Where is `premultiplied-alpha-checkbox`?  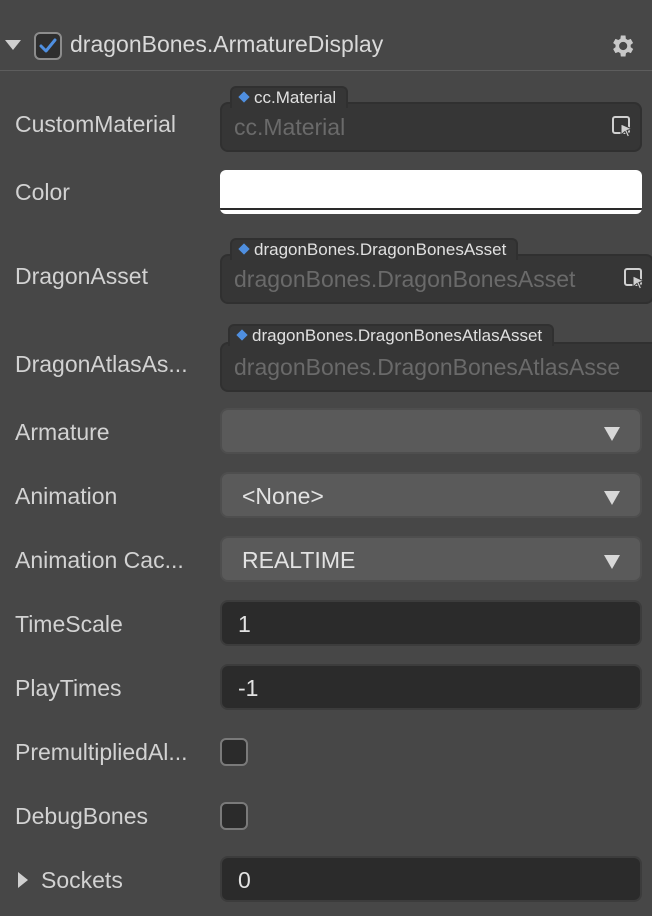 premultiplied-alpha-checkbox is located at coordinates (234, 752).